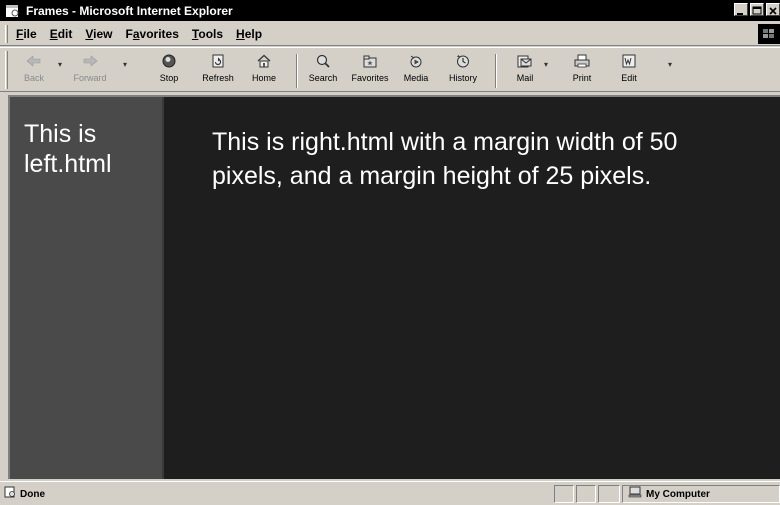  Describe the element at coordinates (582, 61) in the screenshot. I see `printer-icon` at that location.